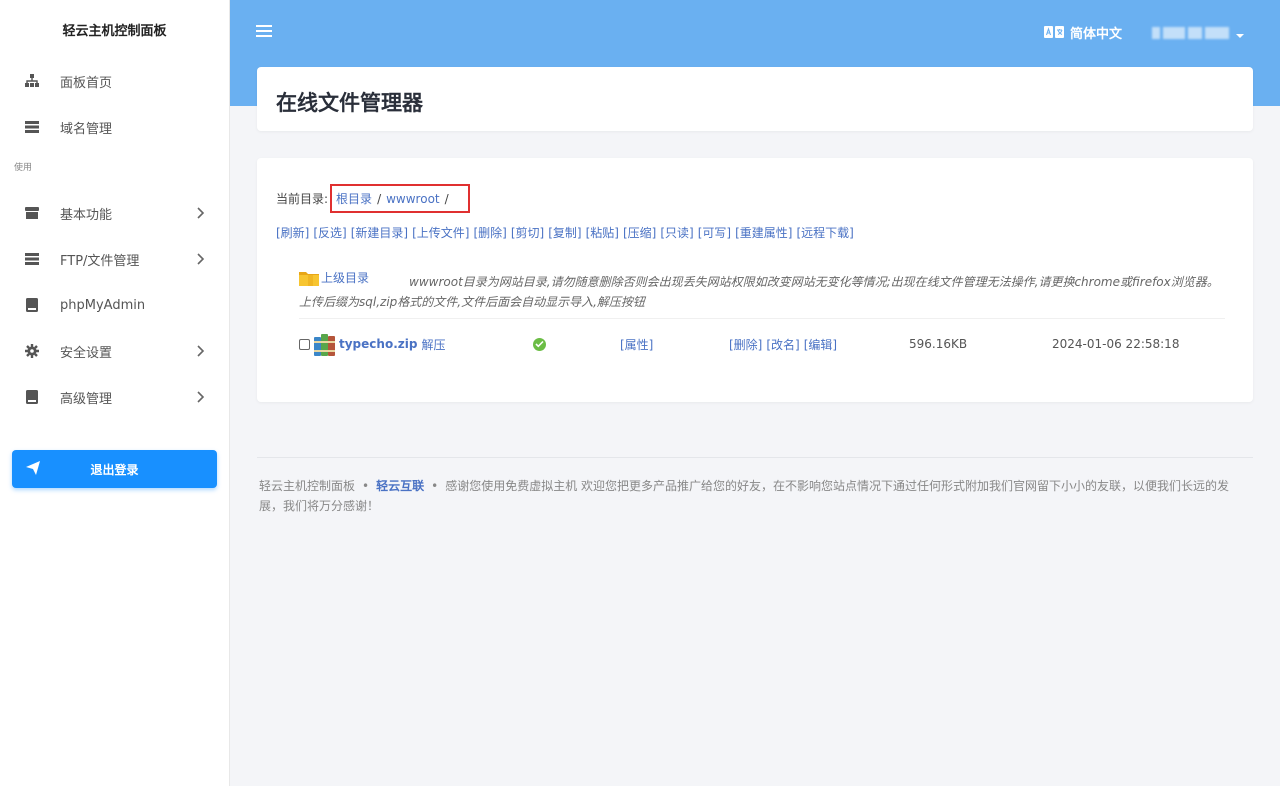 This screenshot has width=1280, height=786. Describe the element at coordinates (114, 127) in the screenshot. I see `sidebar-item-domain: 域名管理` at that location.